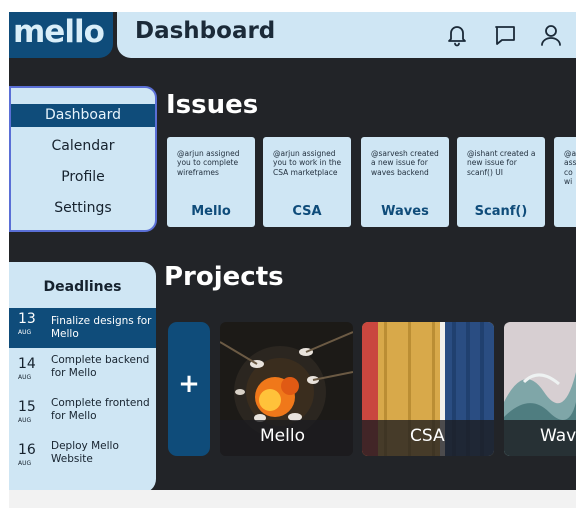 This screenshot has width=576, height=508. Describe the element at coordinates (570, 168) in the screenshot. I see `issue-text: @a ass co wi` at that location.